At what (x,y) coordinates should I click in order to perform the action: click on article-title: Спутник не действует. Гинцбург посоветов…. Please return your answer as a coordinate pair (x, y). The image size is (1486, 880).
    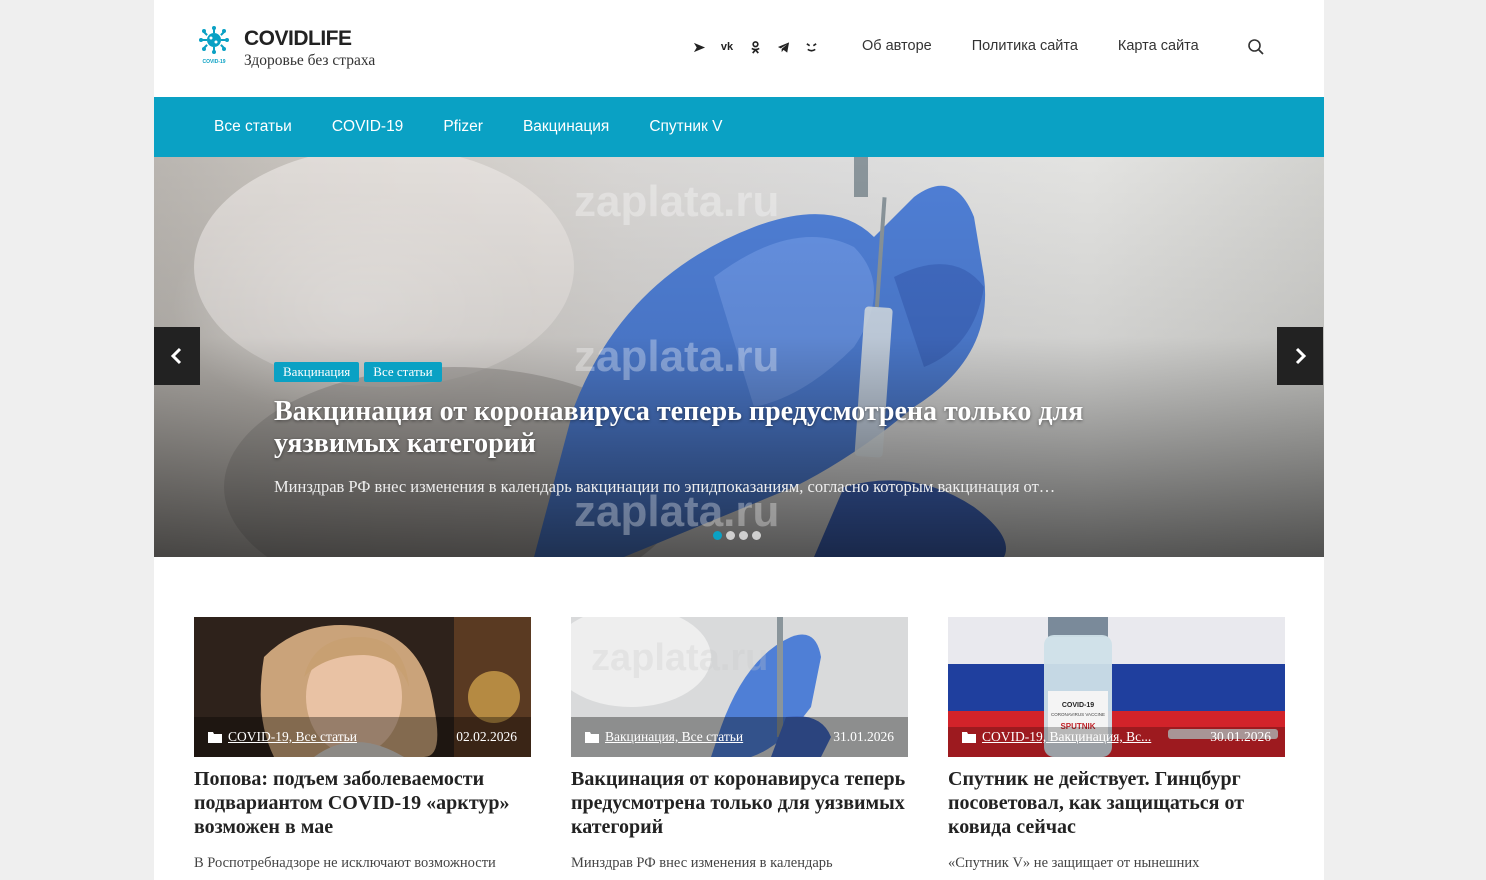
    Looking at the image, I should click on (1116, 803).